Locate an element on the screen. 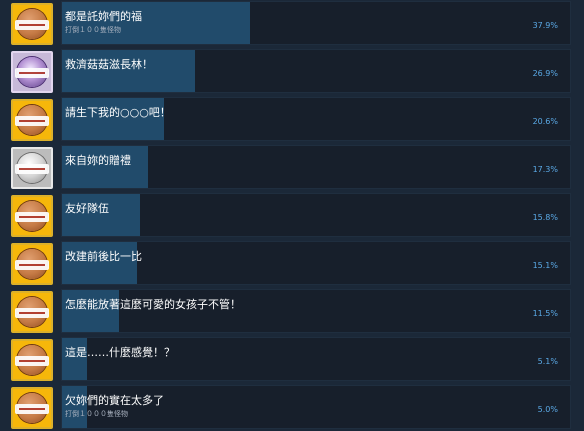 Image resolution: width=584 pixels, height=431 pixels. unlock-percentage: 5.1% is located at coordinates (547, 361).